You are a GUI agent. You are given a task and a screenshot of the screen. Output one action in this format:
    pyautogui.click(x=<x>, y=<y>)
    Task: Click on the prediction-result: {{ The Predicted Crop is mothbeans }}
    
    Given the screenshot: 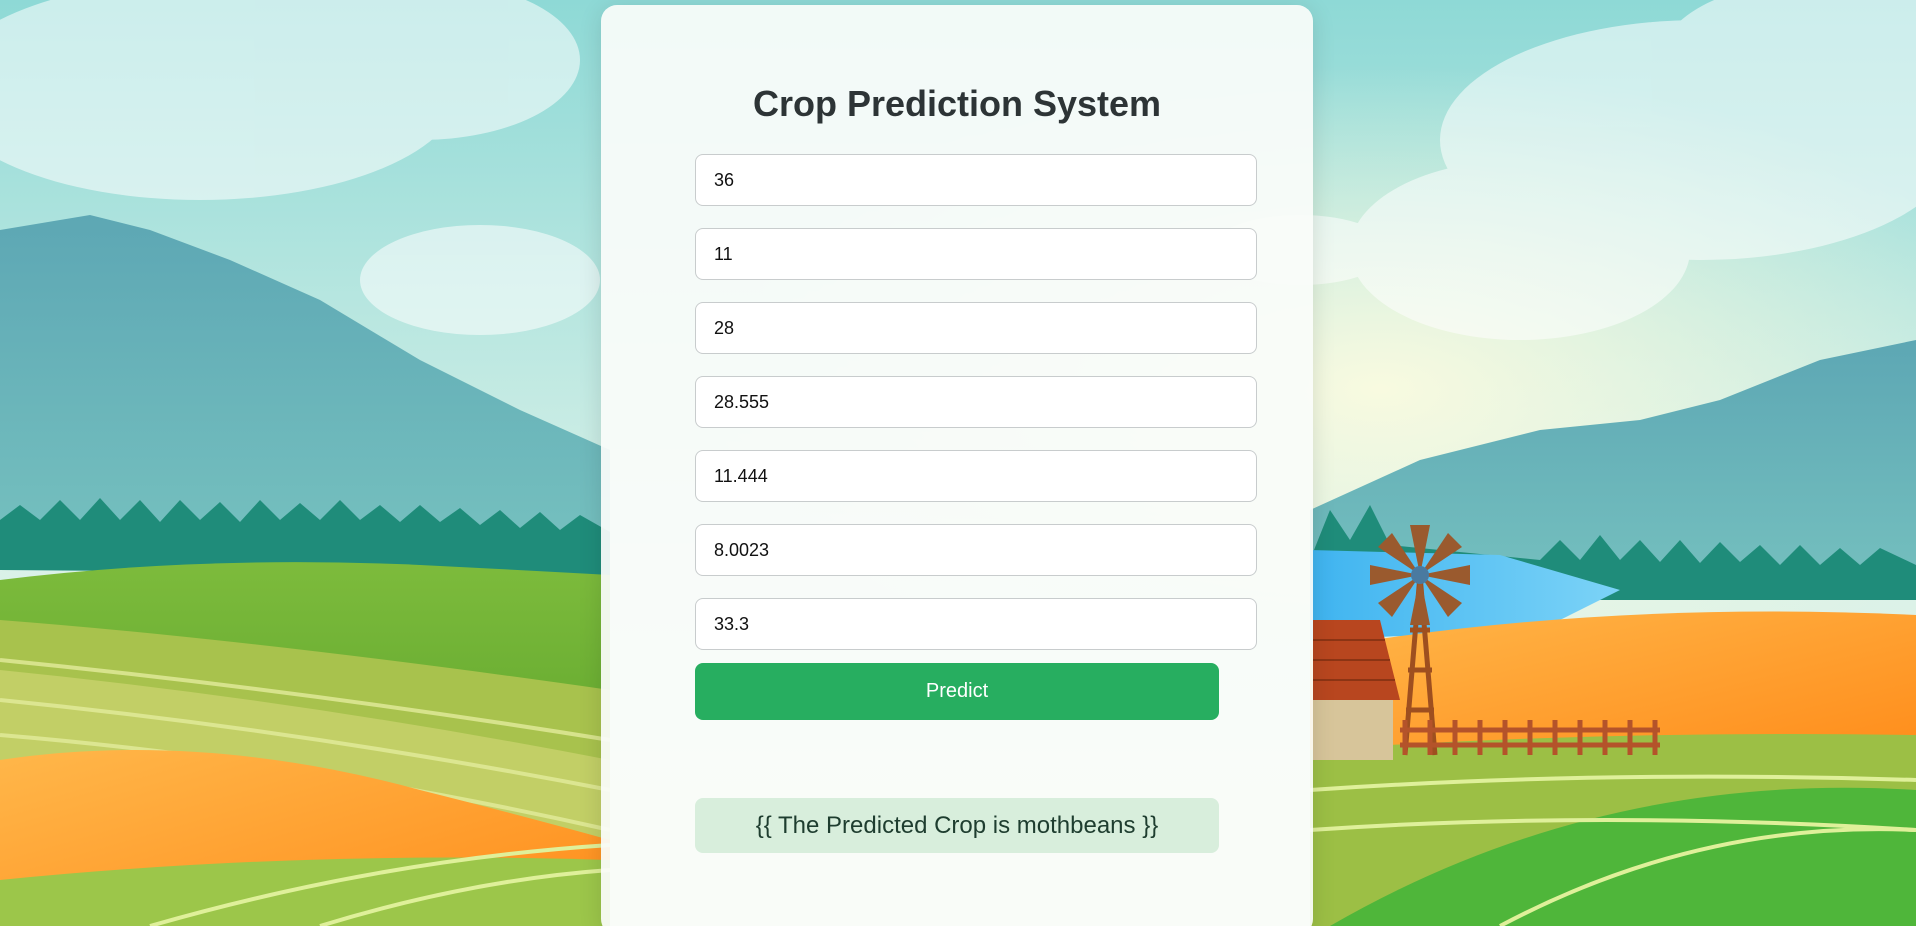 What is the action you would take?
    pyautogui.click(x=957, y=825)
    